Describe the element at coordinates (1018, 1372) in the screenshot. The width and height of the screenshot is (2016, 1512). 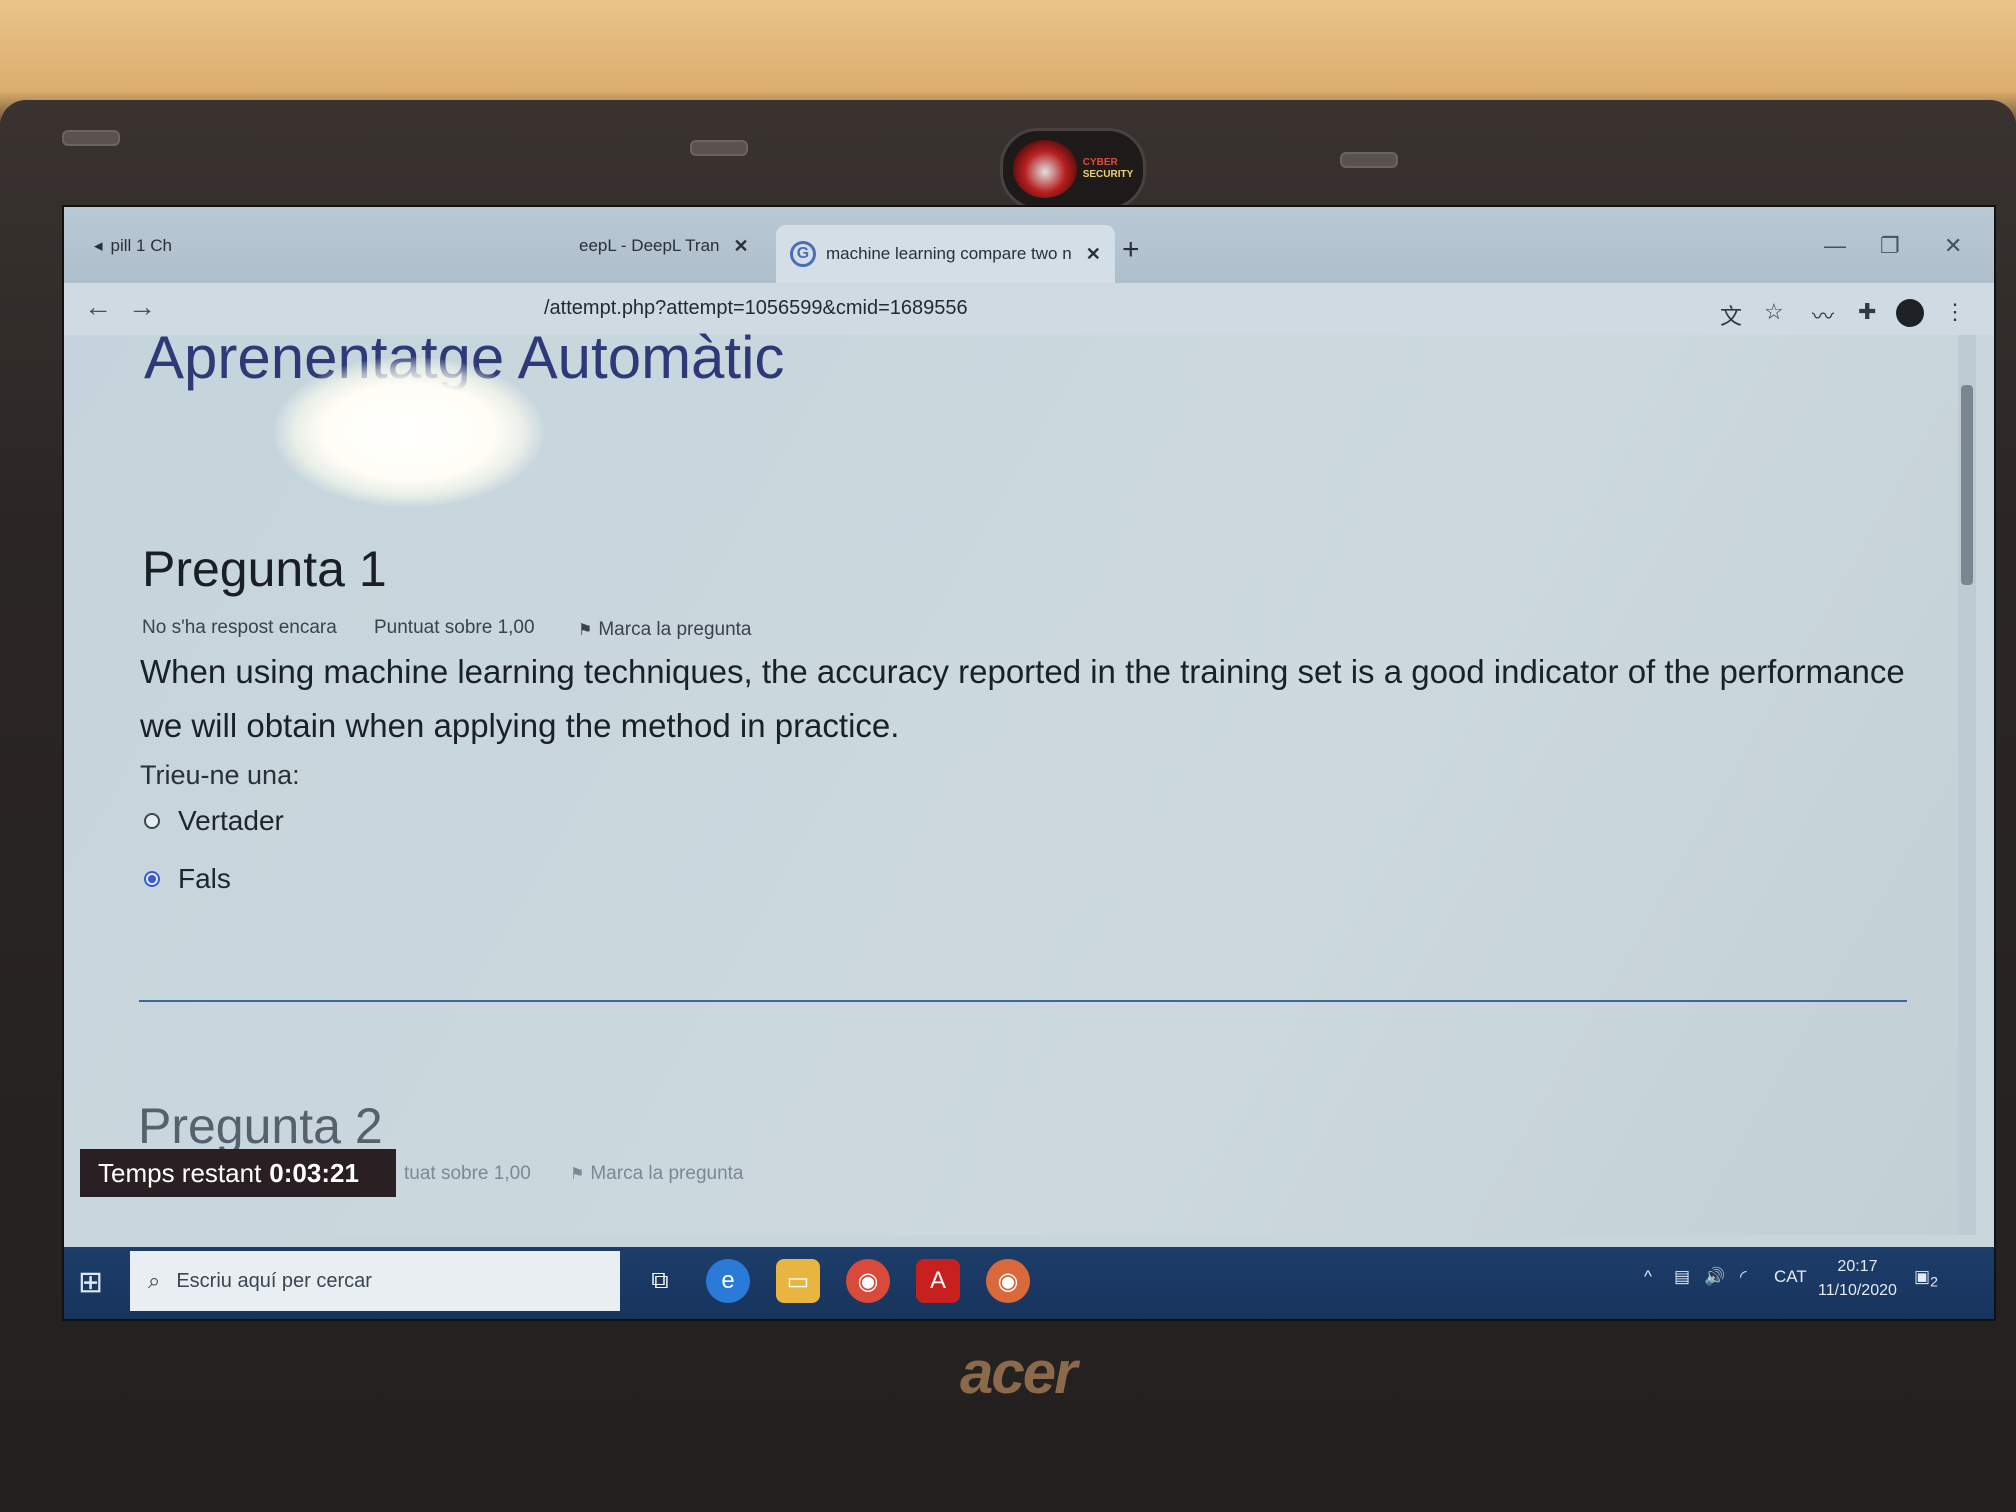
I see `acer-logo: acer` at that location.